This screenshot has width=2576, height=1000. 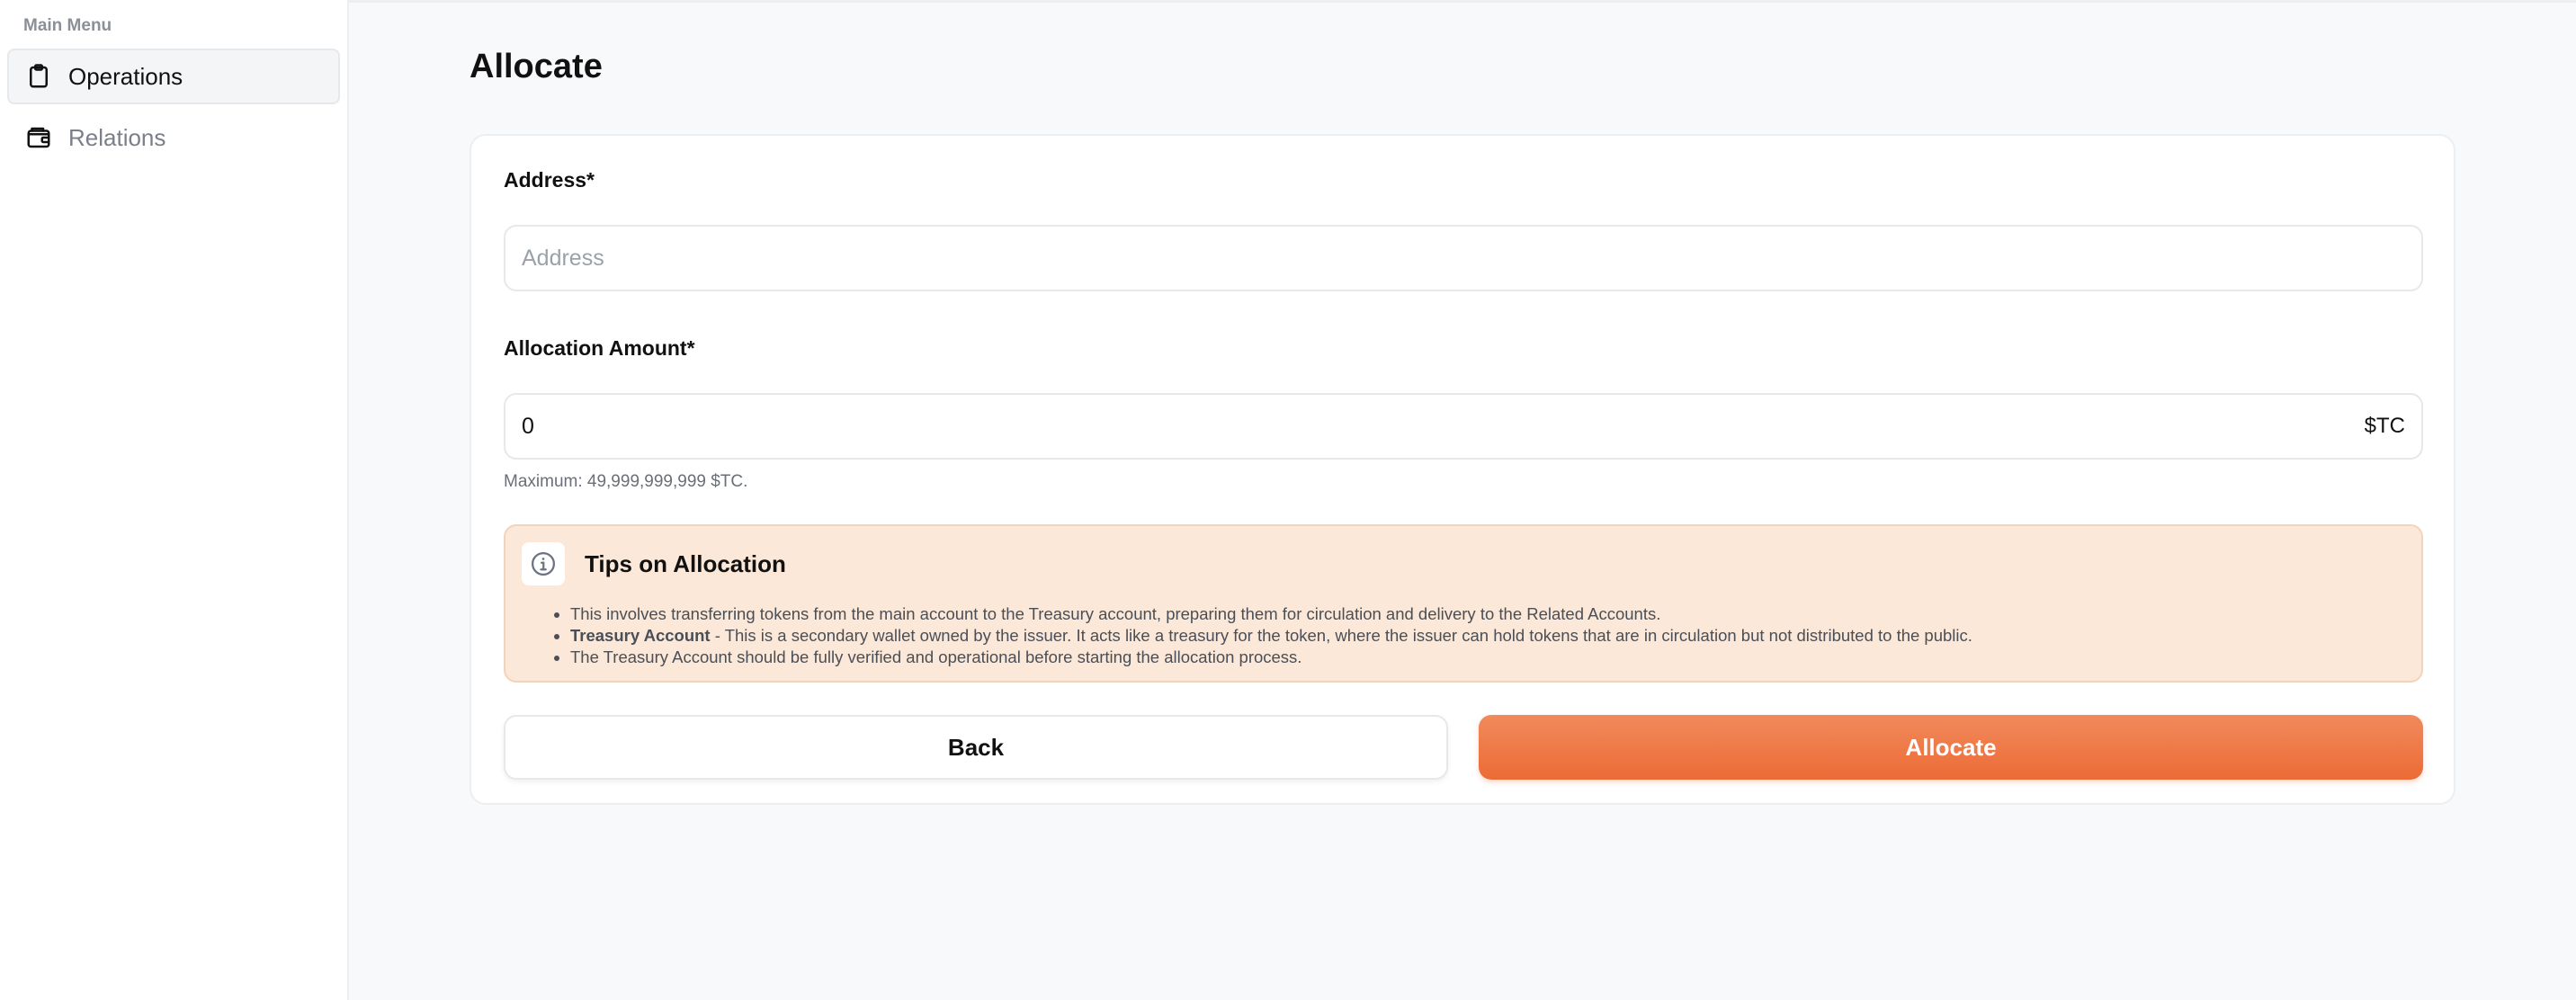 What do you see at coordinates (1463, 747) in the screenshot?
I see `form-actions: Back Allocate` at bounding box center [1463, 747].